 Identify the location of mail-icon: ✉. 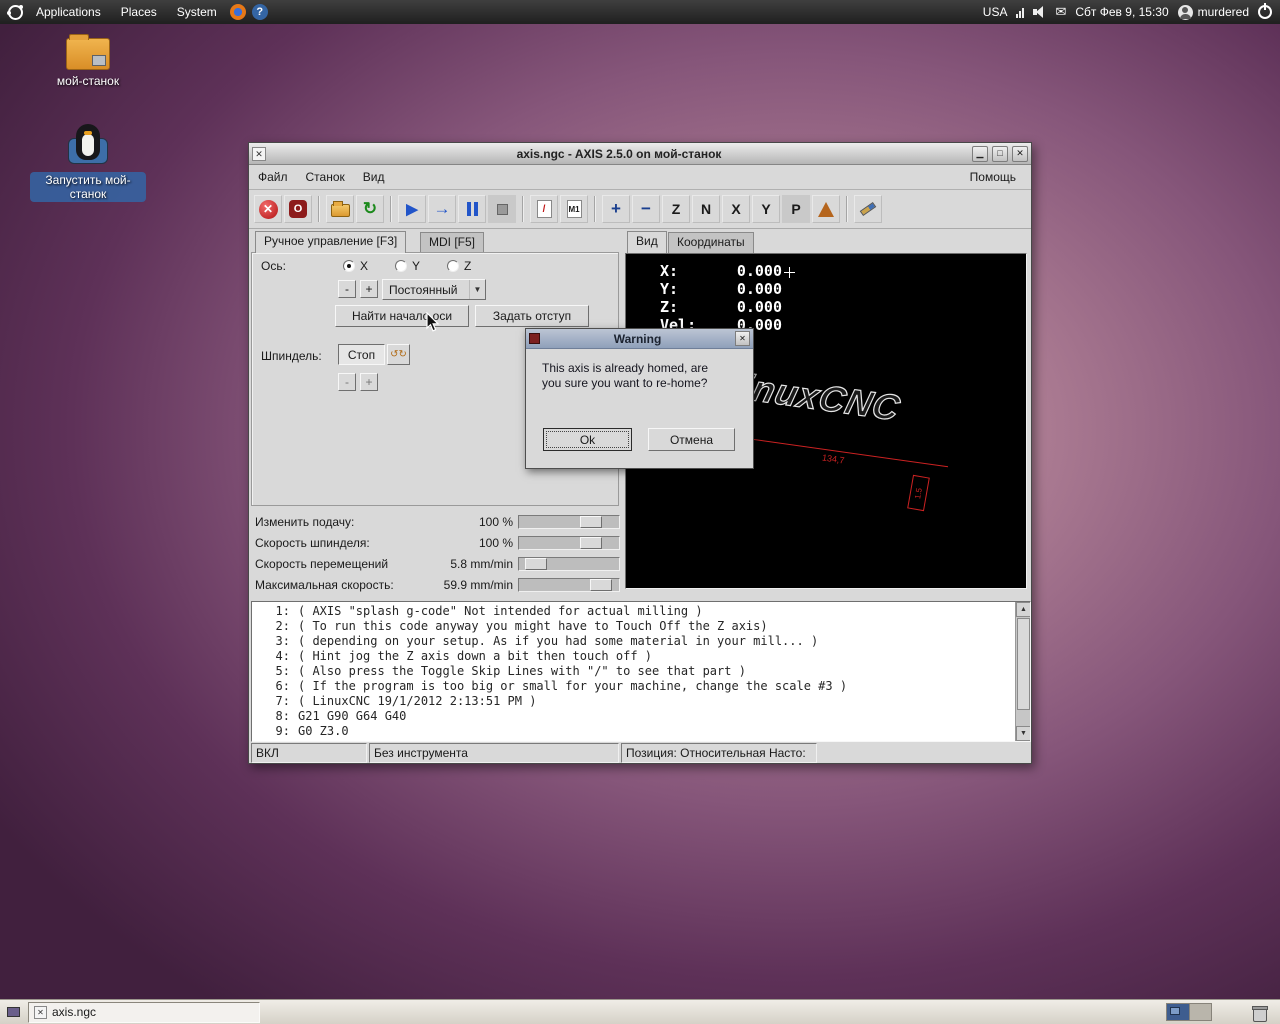
(1060, 12).